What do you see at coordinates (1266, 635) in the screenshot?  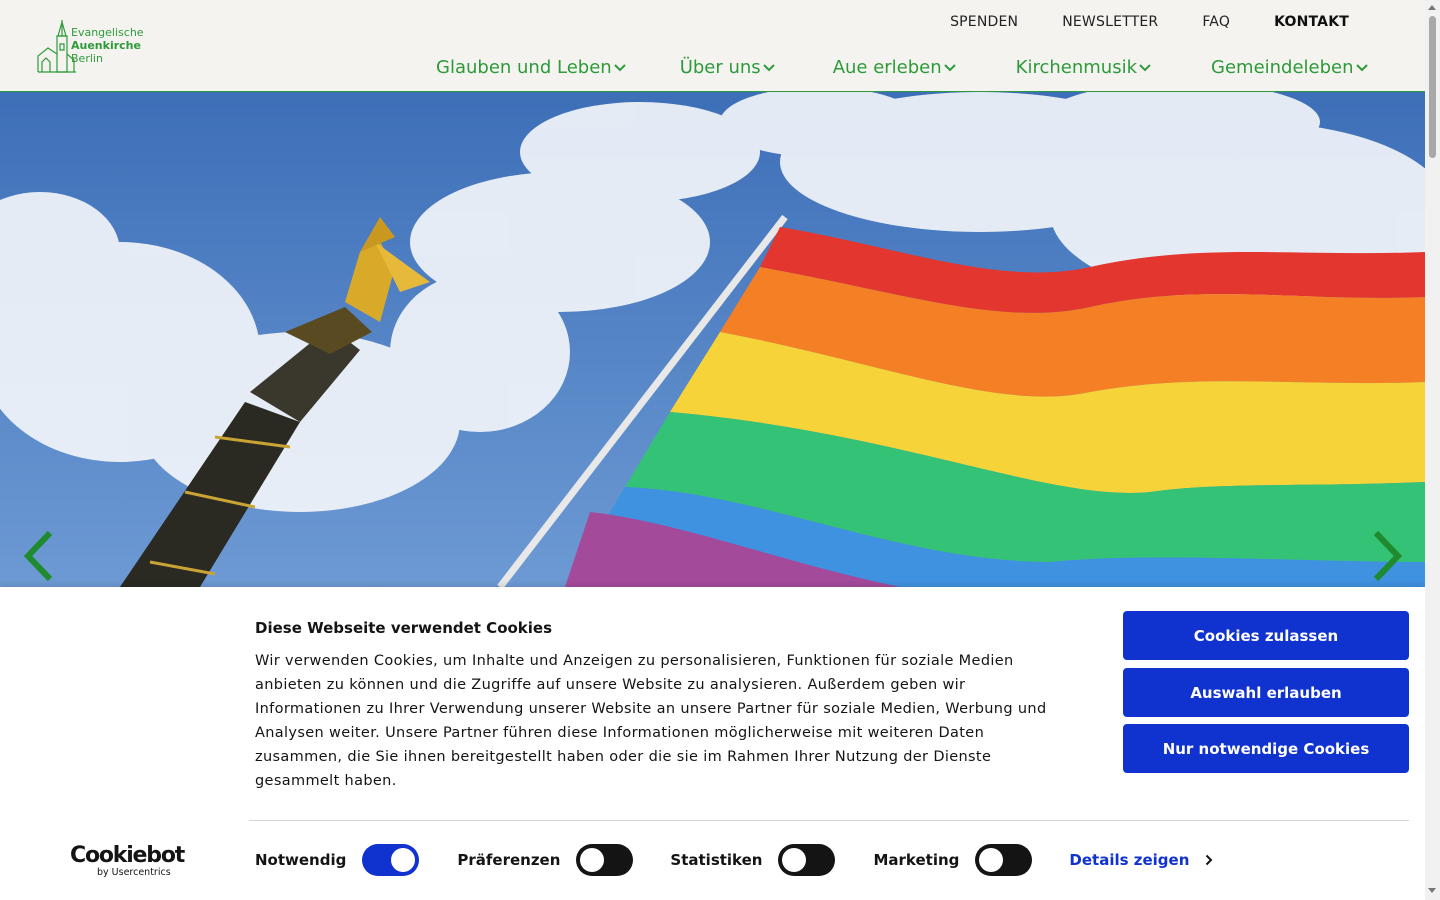 I see `allow-all-cookies-button: Cookies zulassen` at bounding box center [1266, 635].